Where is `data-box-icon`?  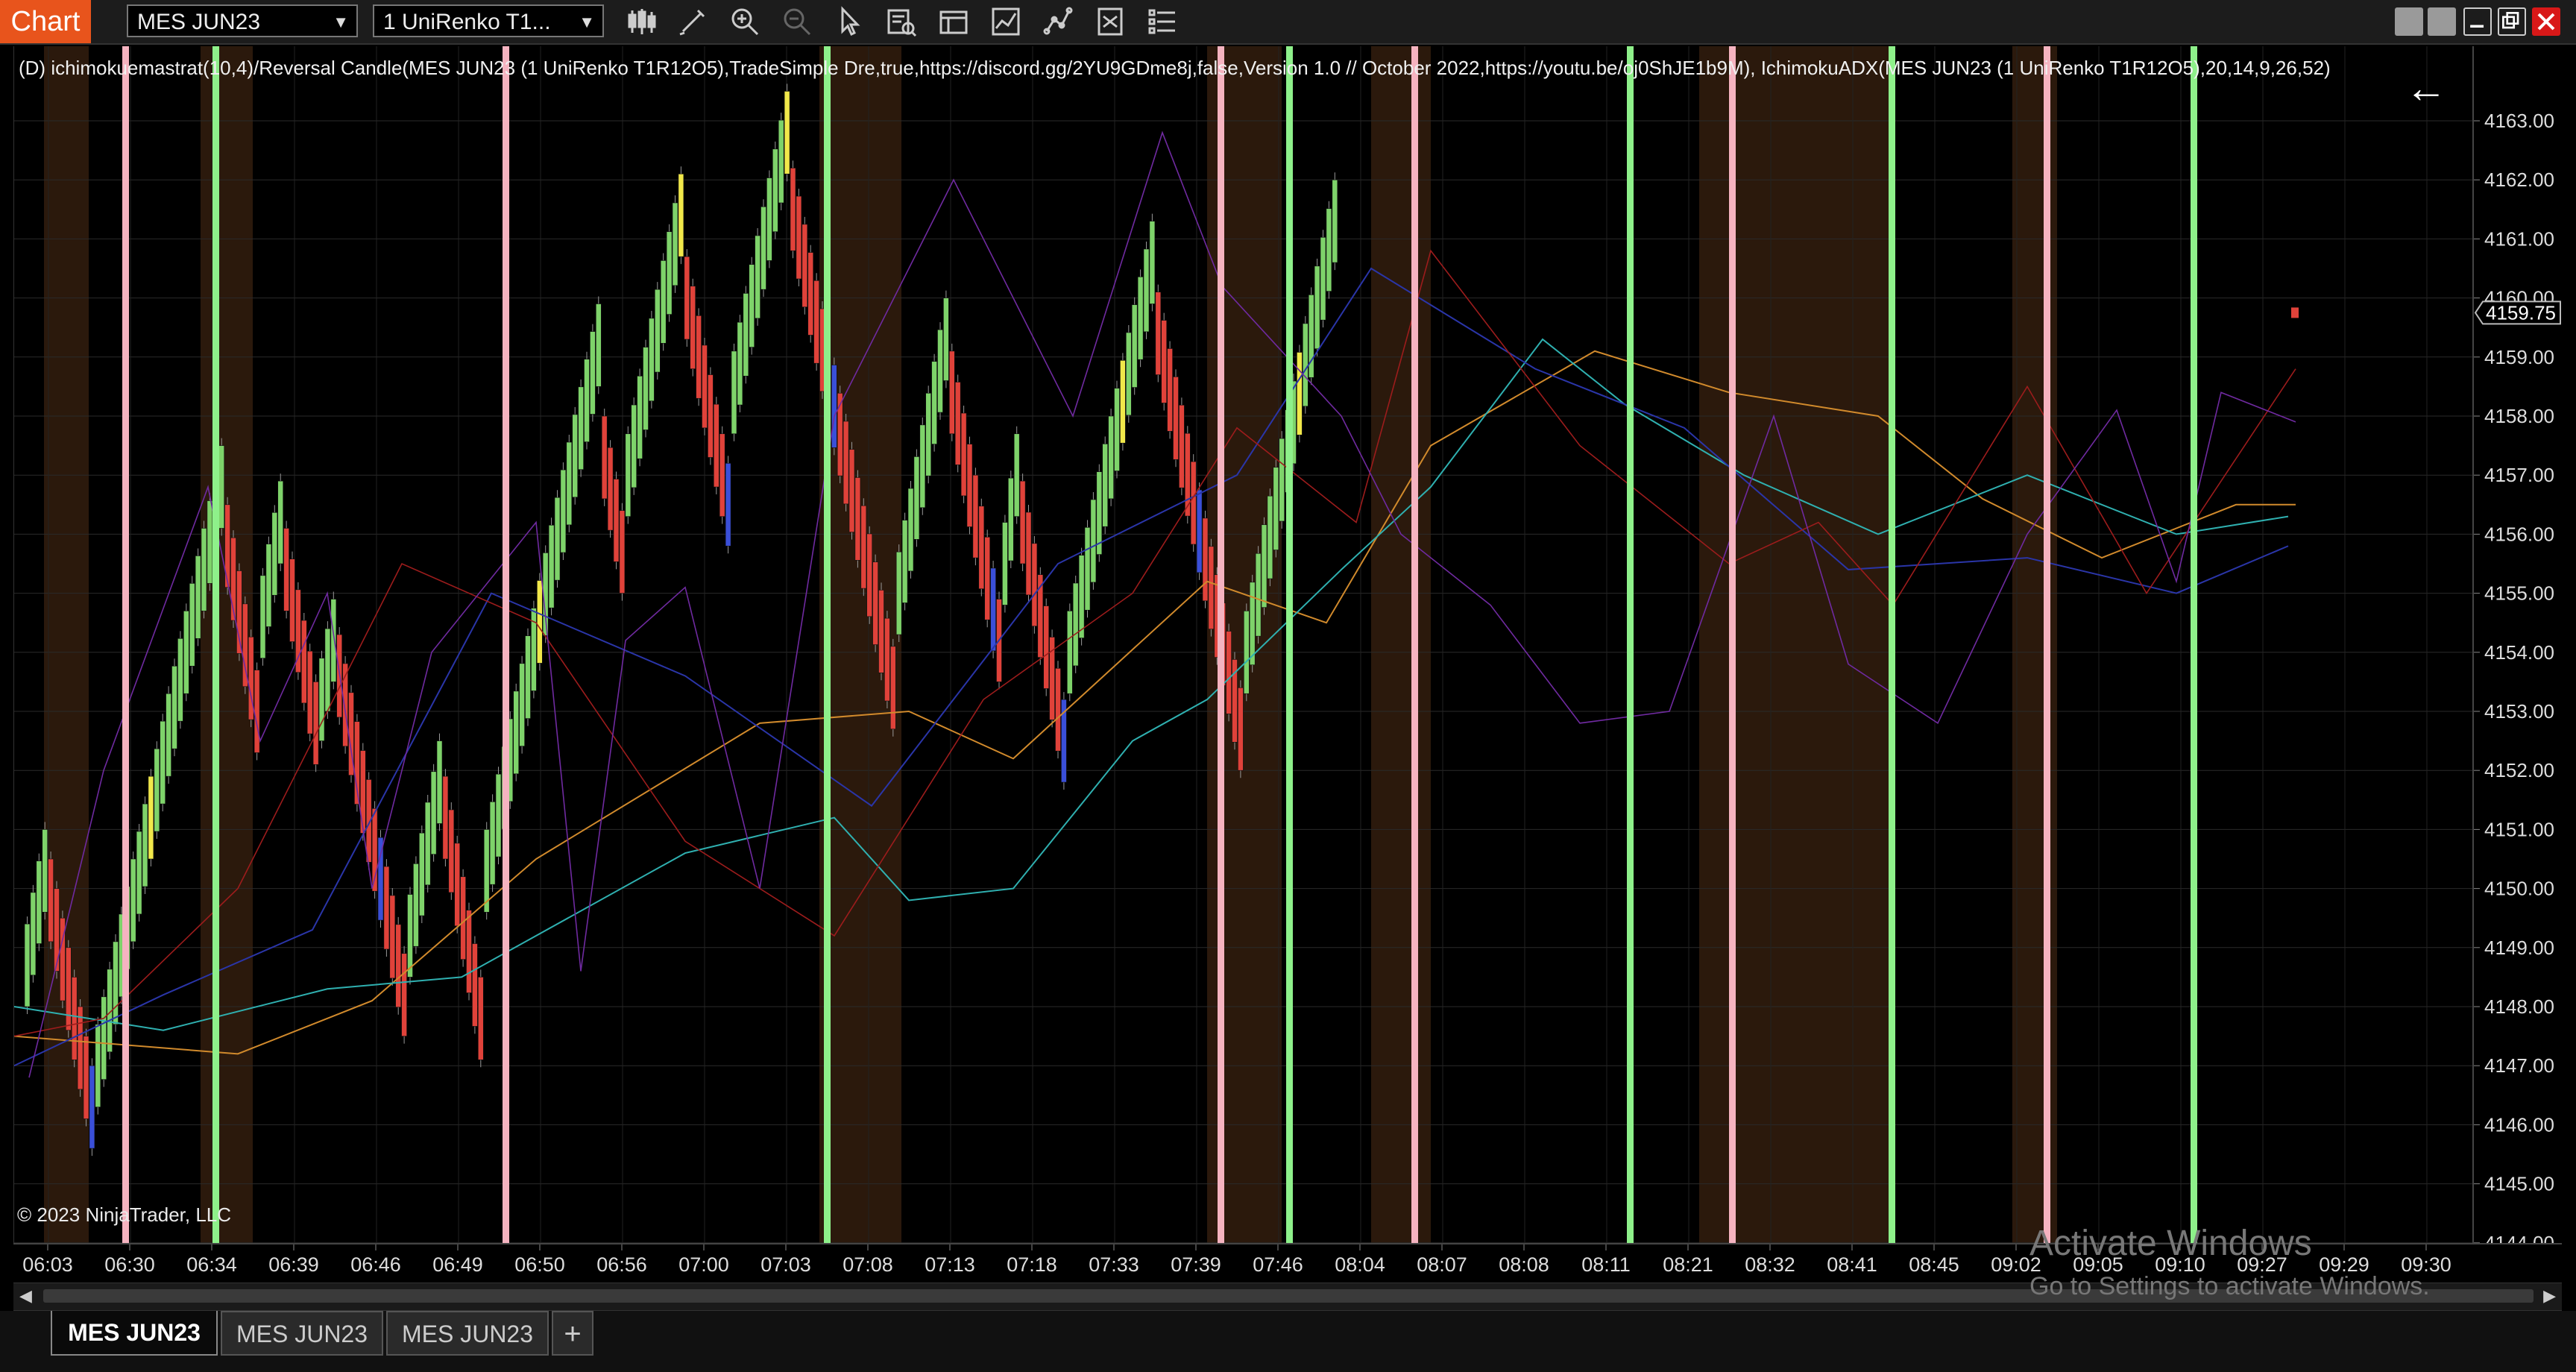 data-box-icon is located at coordinates (901, 21).